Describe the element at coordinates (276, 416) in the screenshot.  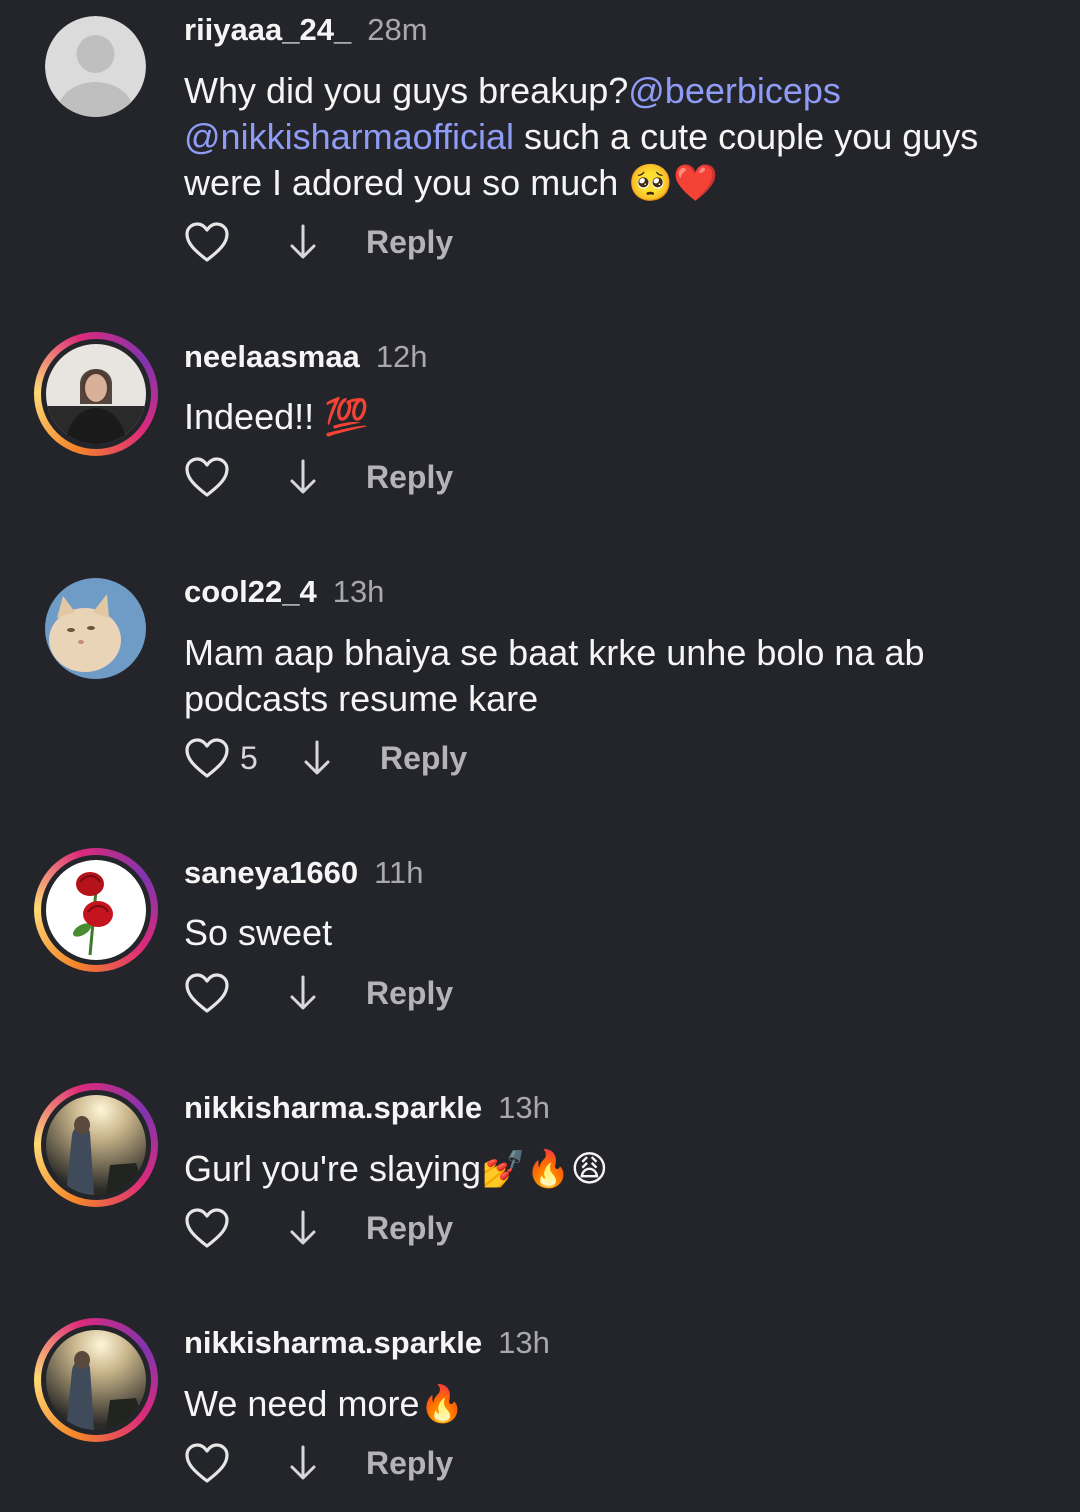
I see `comment-text: Indeed!! 💯` at that location.